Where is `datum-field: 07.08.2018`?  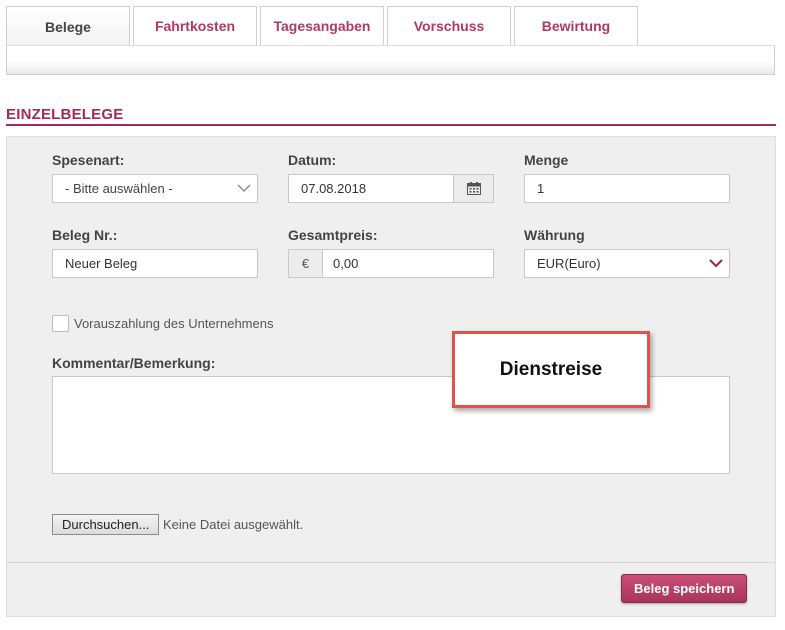
datum-field: 07.08.2018 is located at coordinates (391, 188).